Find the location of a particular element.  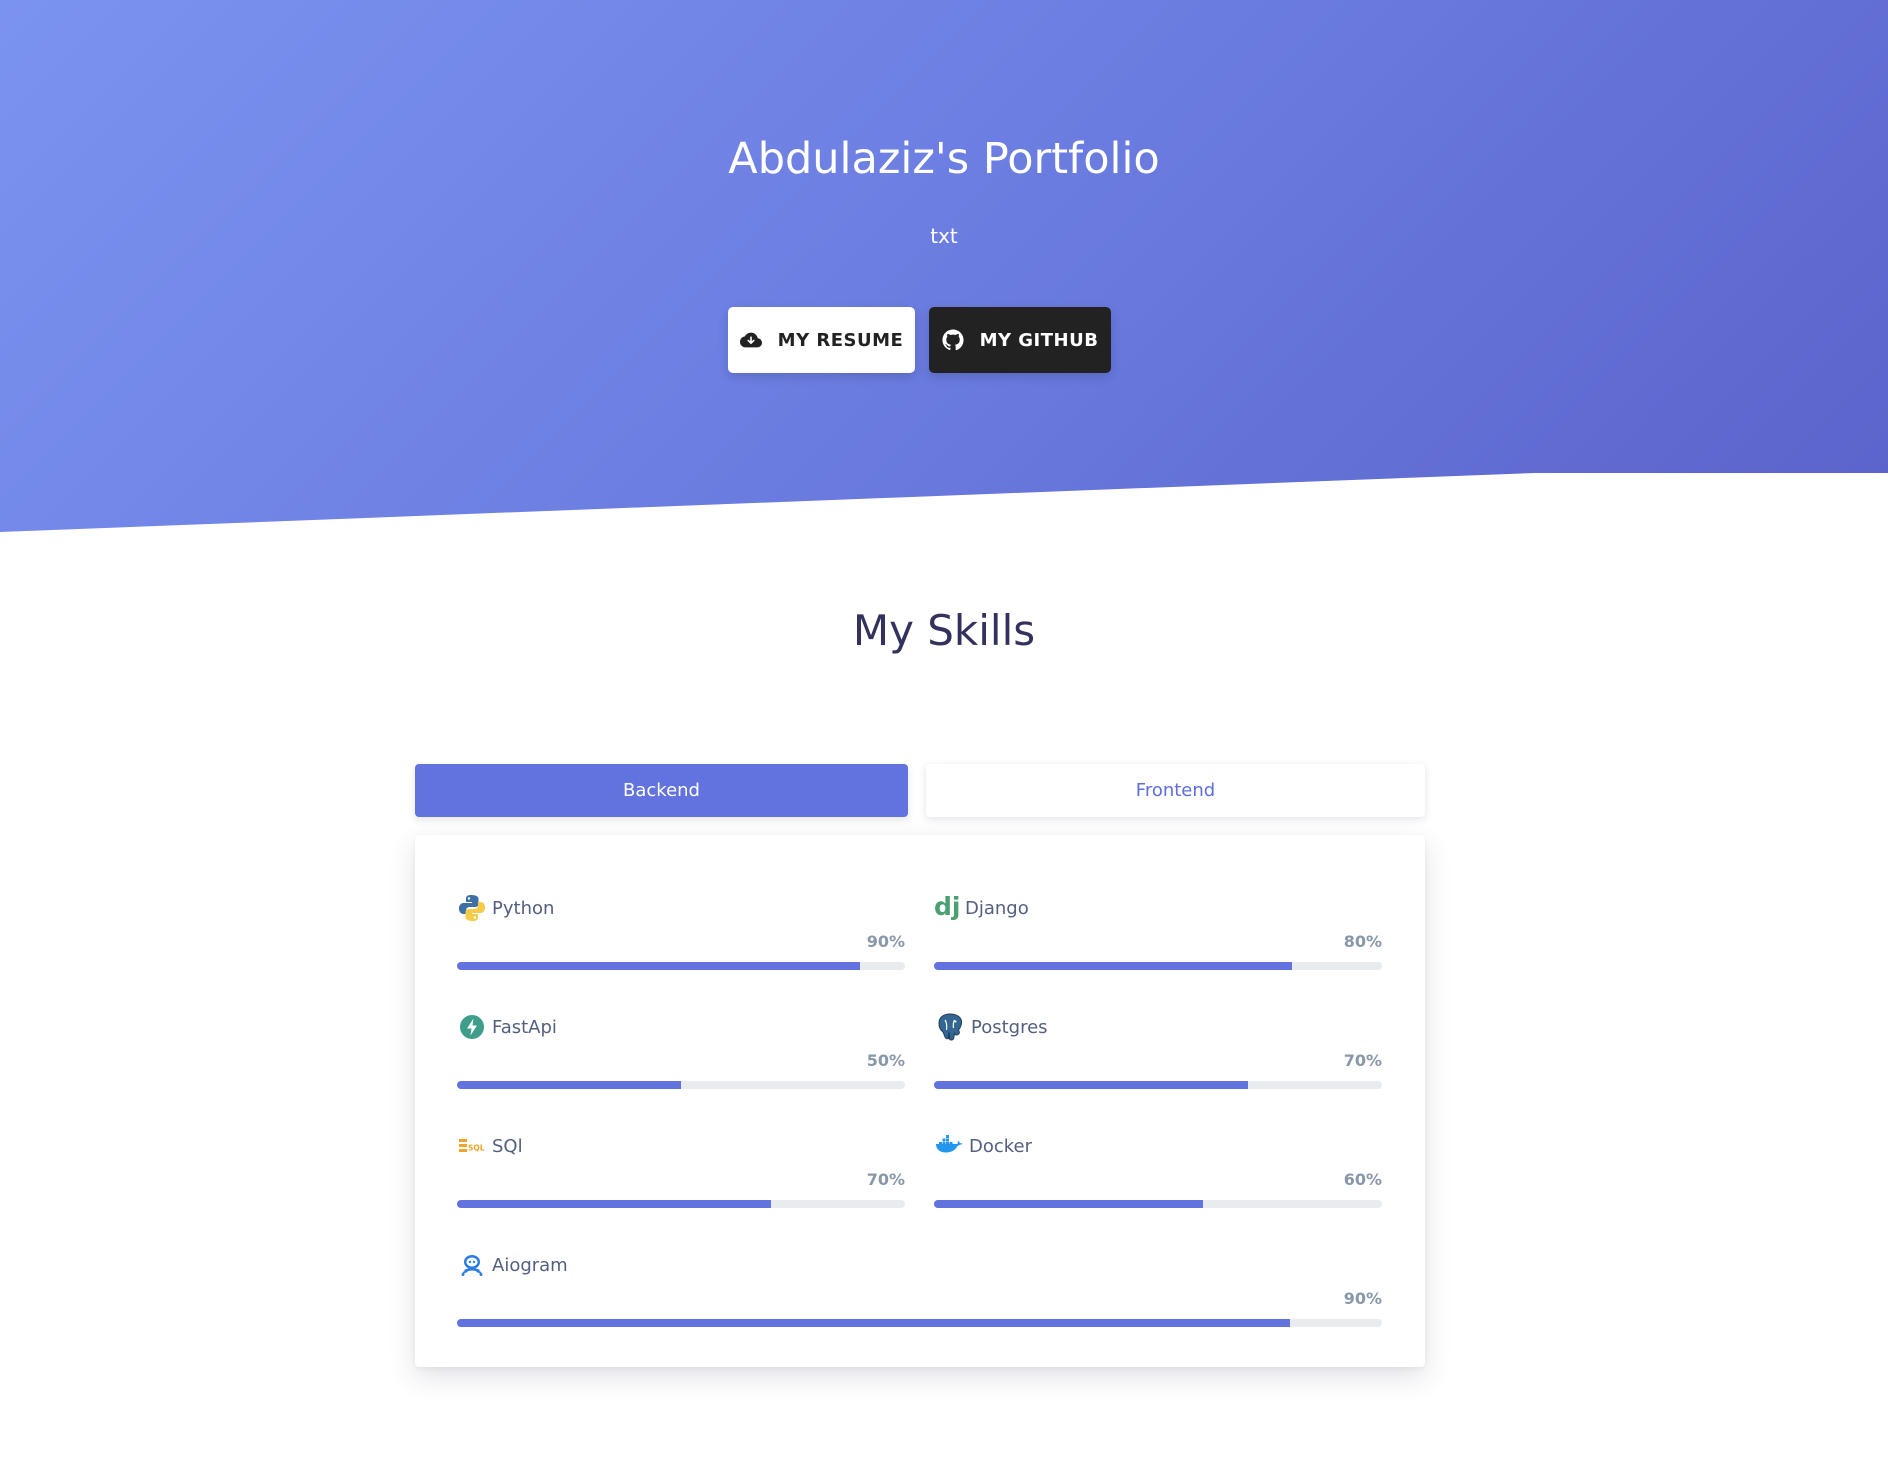

skill-header: Docker is located at coordinates (983, 1146).